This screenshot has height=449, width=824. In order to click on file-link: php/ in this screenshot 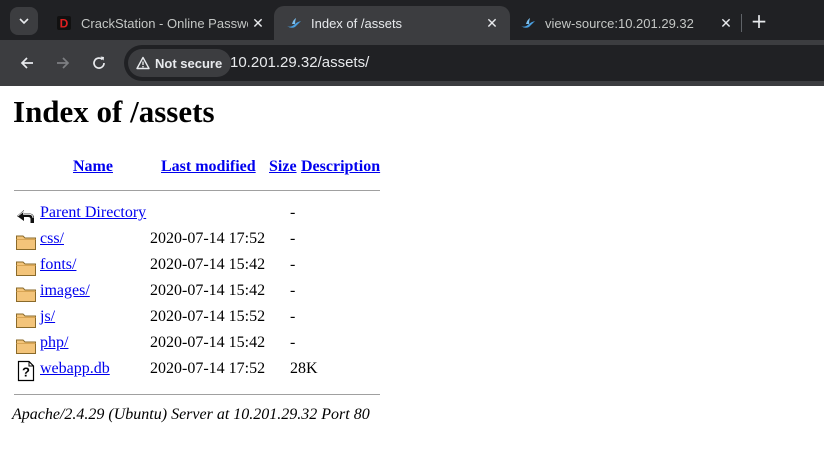, I will do `click(54, 343)`.